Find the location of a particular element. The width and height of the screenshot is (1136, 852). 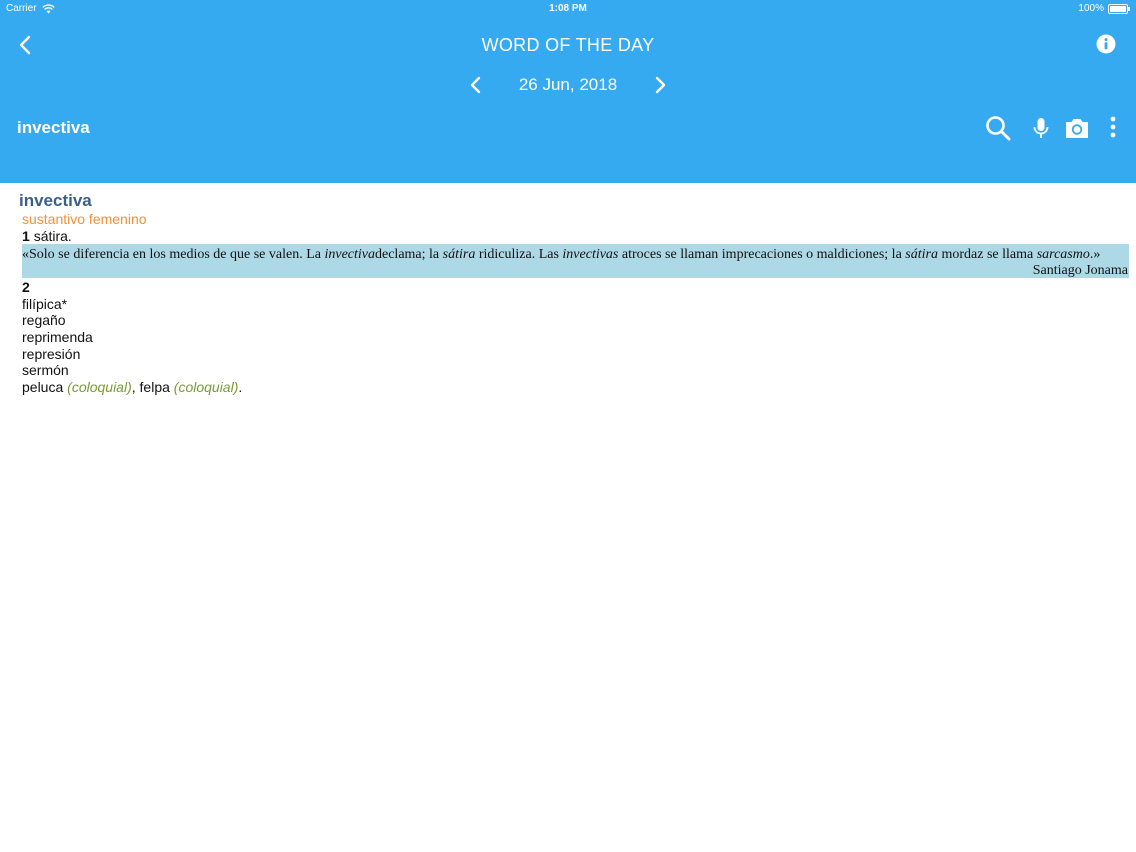

synonym-item: represión is located at coordinates (51, 354).